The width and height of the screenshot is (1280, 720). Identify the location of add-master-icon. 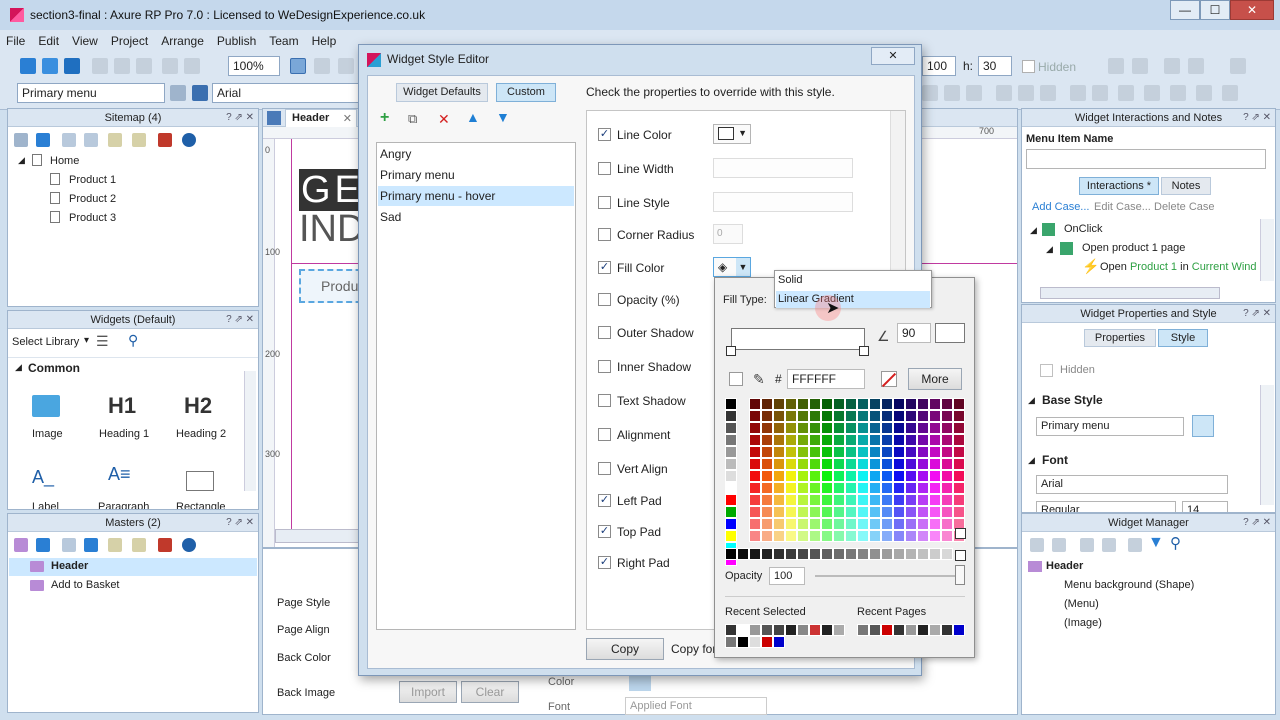
(21, 545).